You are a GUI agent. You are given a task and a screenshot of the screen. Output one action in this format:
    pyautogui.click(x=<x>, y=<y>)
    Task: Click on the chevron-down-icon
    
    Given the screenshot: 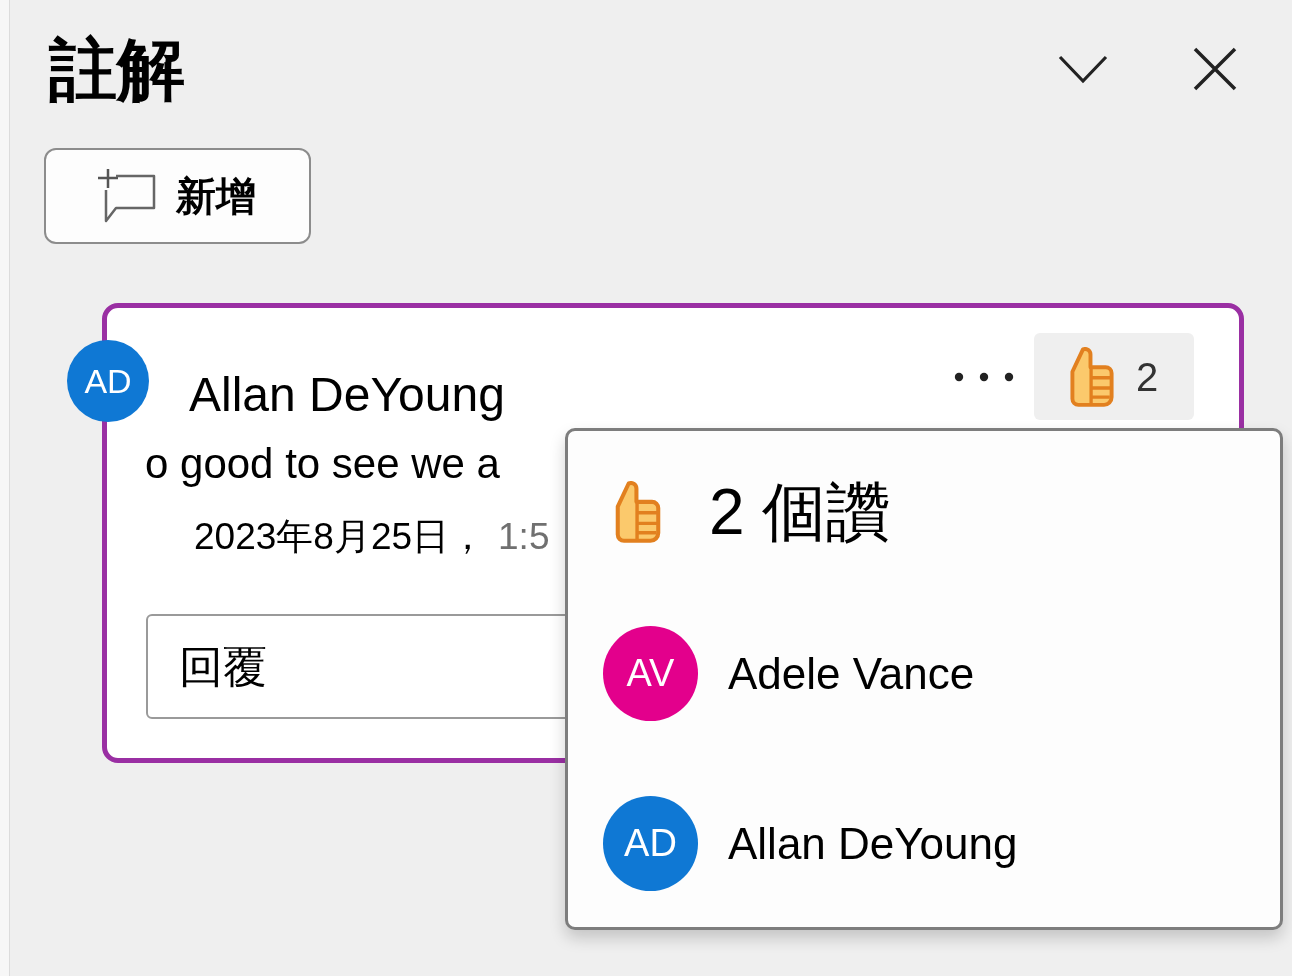 What is the action you would take?
    pyautogui.click(x=1083, y=69)
    